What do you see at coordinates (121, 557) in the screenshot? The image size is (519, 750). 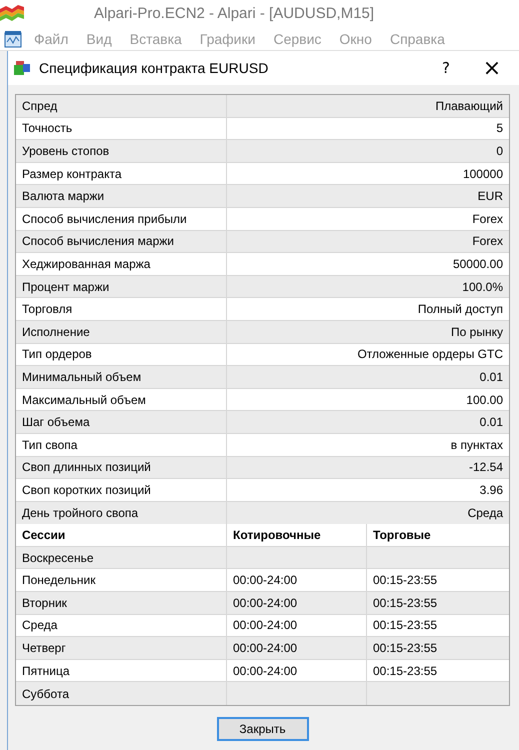 I see `table-cell: Воскресенье` at bounding box center [121, 557].